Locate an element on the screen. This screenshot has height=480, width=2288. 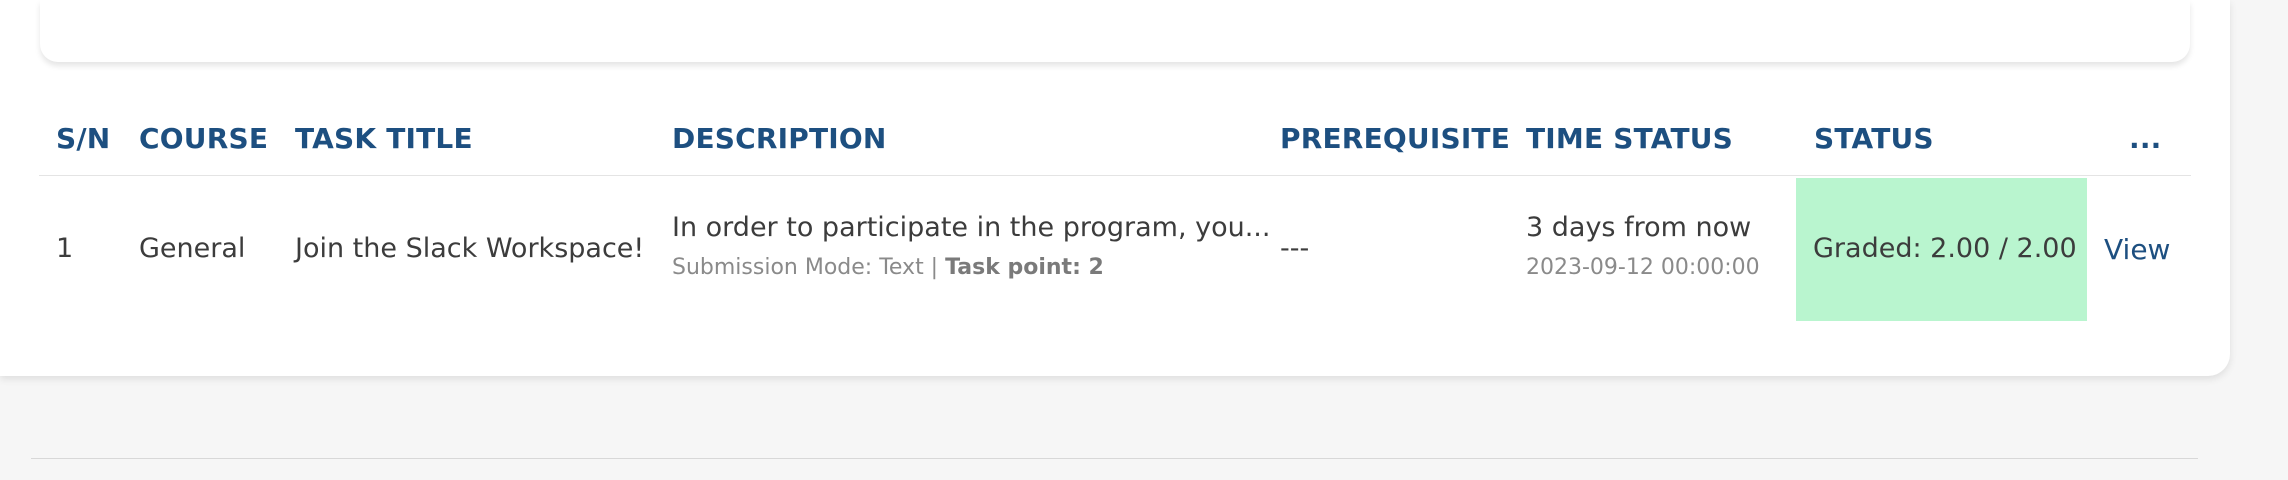
header-description: DESCRIPTION is located at coordinates (779, 138).